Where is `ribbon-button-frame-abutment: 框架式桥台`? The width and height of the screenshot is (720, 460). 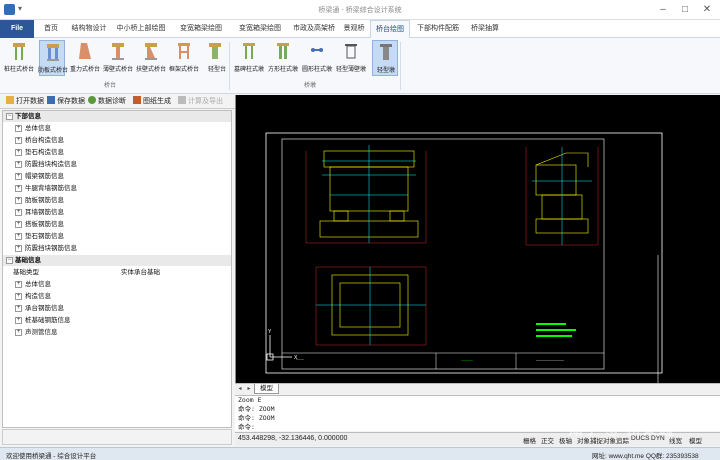
ribbon-button-frame-abutment: 框架式桥台 is located at coordinates (184, 58).